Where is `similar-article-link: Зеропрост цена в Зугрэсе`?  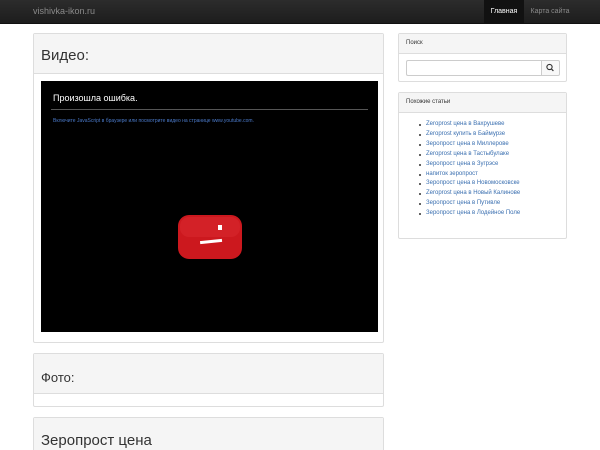
similar-article-link: Зеропрост цена в Зугрэсе is located at coordinates (469, 165).